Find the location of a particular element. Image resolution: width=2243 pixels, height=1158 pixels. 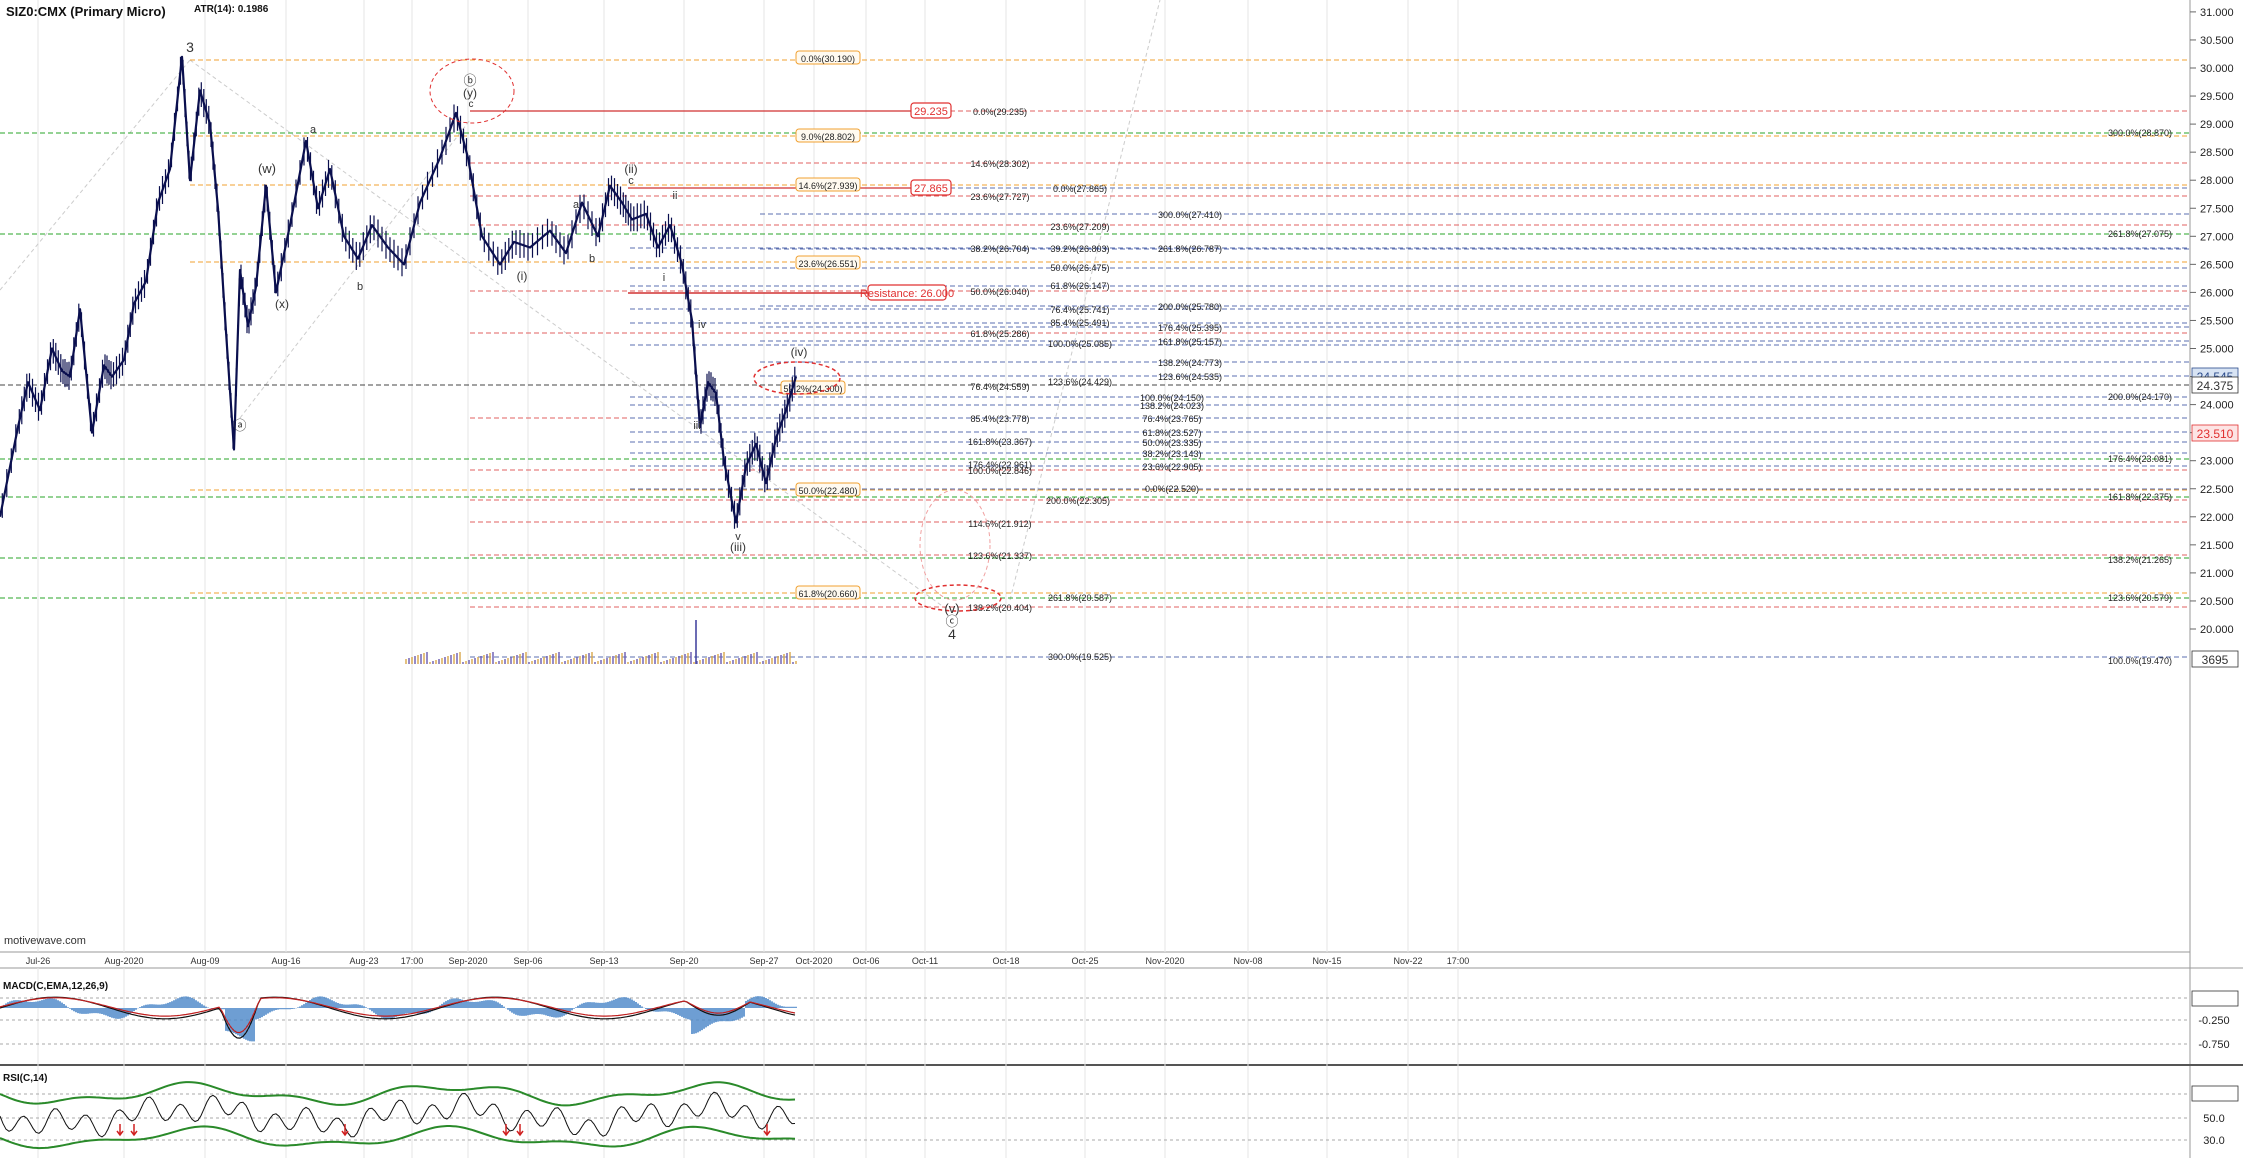

wave-label: ii is located at coordinates (675, 196).